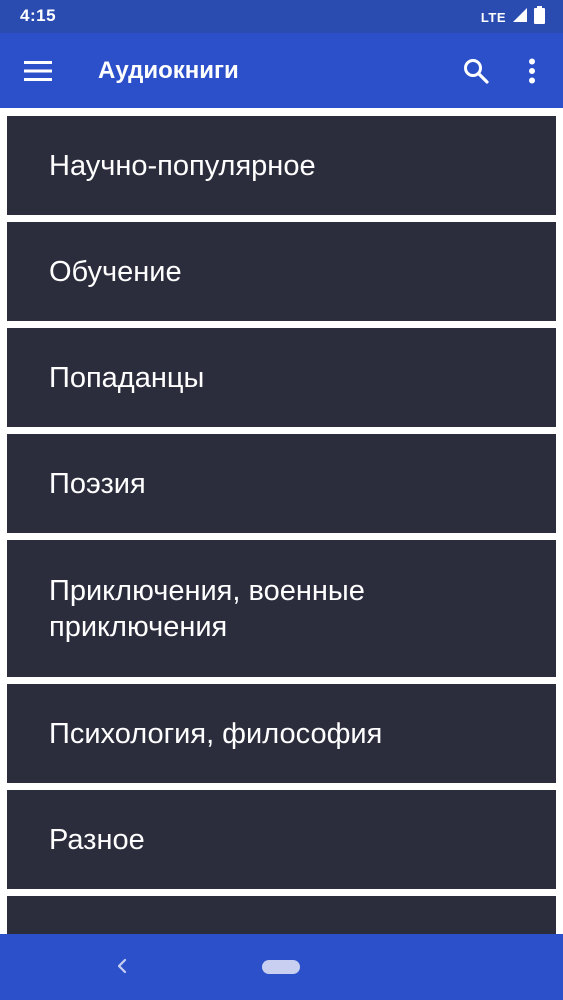 The width and height of the screenshot is (563, 1000). I want to click on category-label: Психология, философия, so click(216, 733).